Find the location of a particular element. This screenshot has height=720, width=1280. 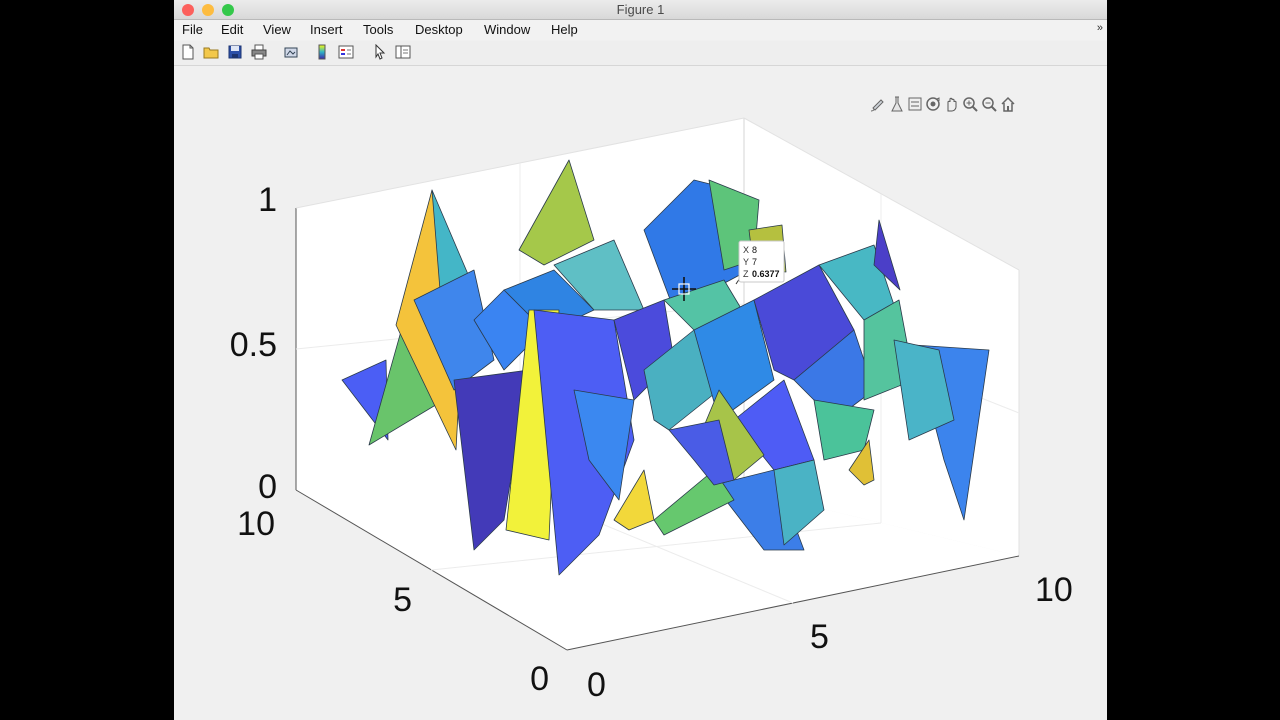

datatip: X 8 Y 7 Z 0.6377 is located at coordinates (760, 262).